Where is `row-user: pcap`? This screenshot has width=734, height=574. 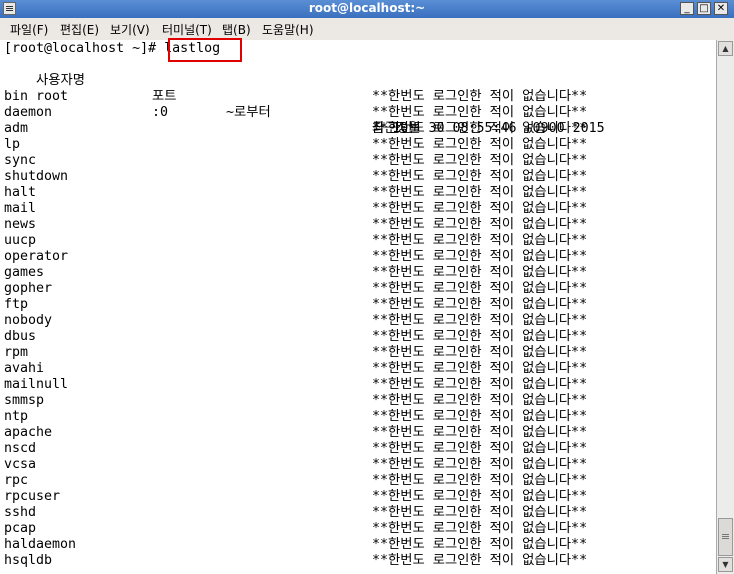
row-user: pcap is located at coordinates (20, 528).